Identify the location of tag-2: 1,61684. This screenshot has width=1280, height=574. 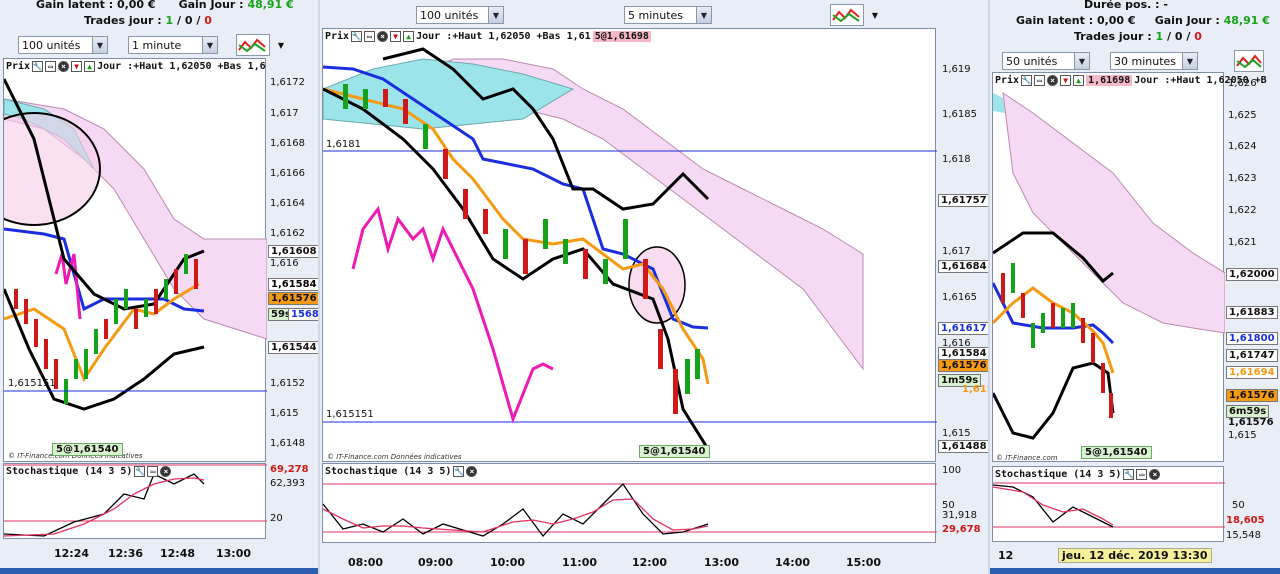
(963, 266).